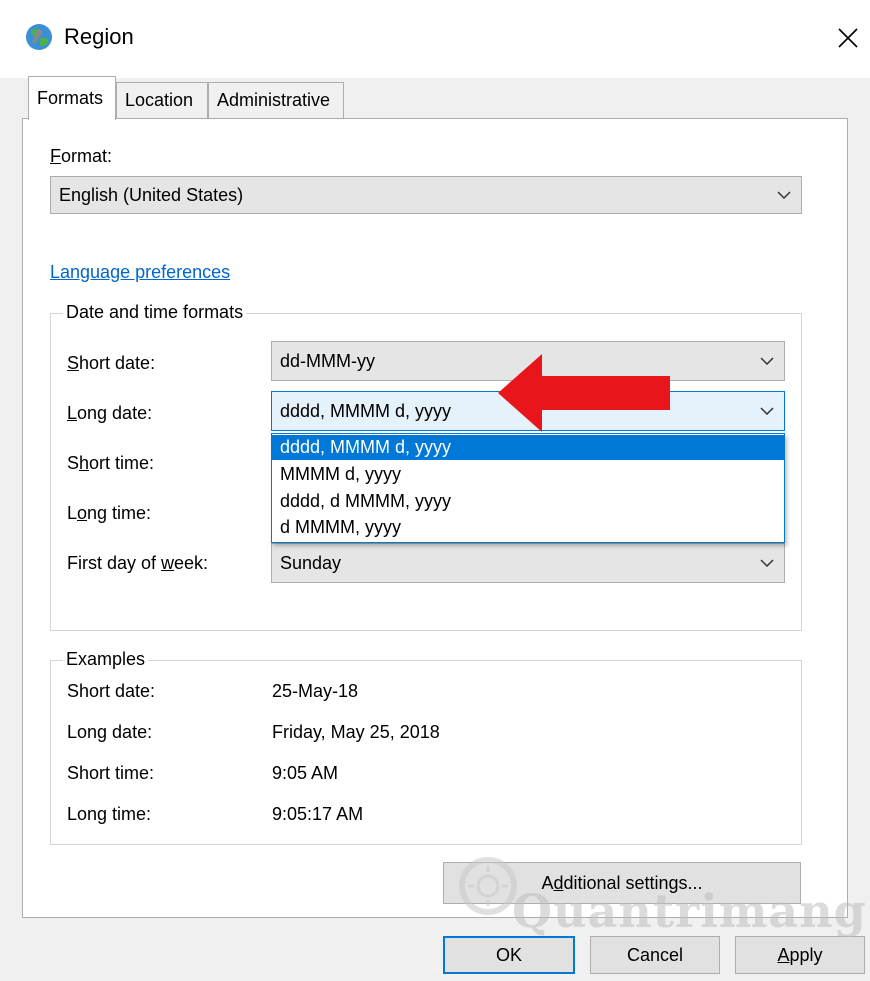  Describe the element at coordinates (528, 501) in the screenshot. I see `dropdown-option: dddd, d MMMM, yyyy` at that location.